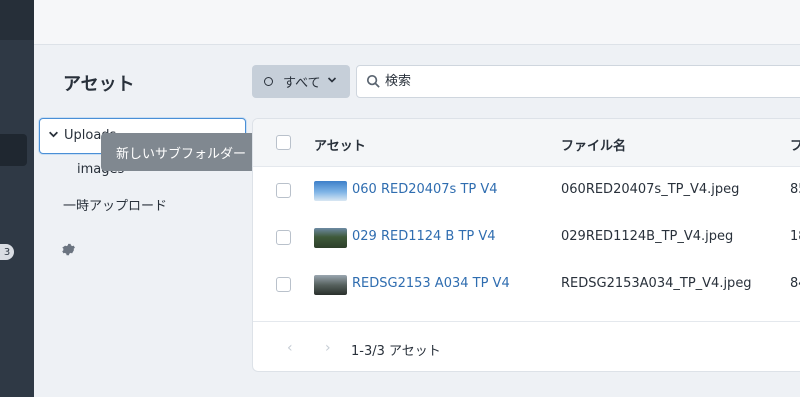  Describe the element at coordinates (431, 283) in the screenshot. I see `asset-name-link: REDSG2153 A034 TP V4` at that location.